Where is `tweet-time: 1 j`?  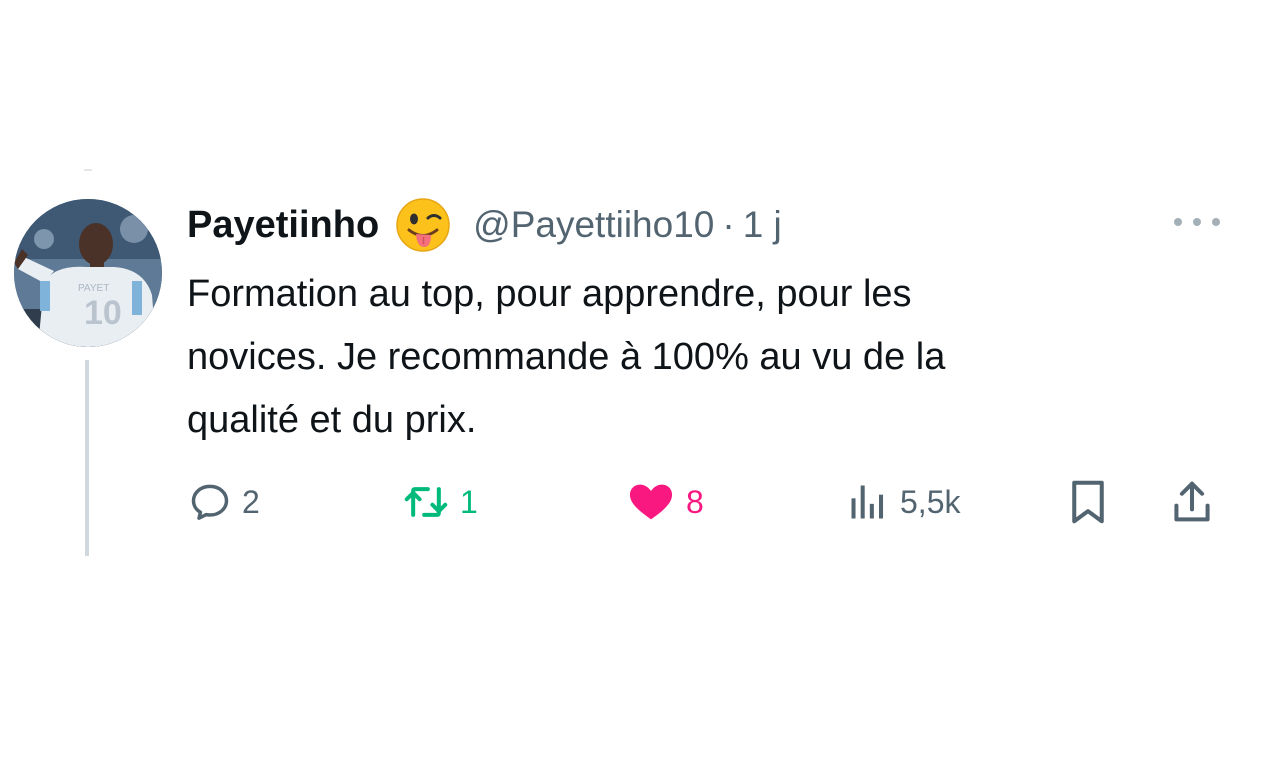
tweet-time: 1 j is located at coordinates (762, 225).